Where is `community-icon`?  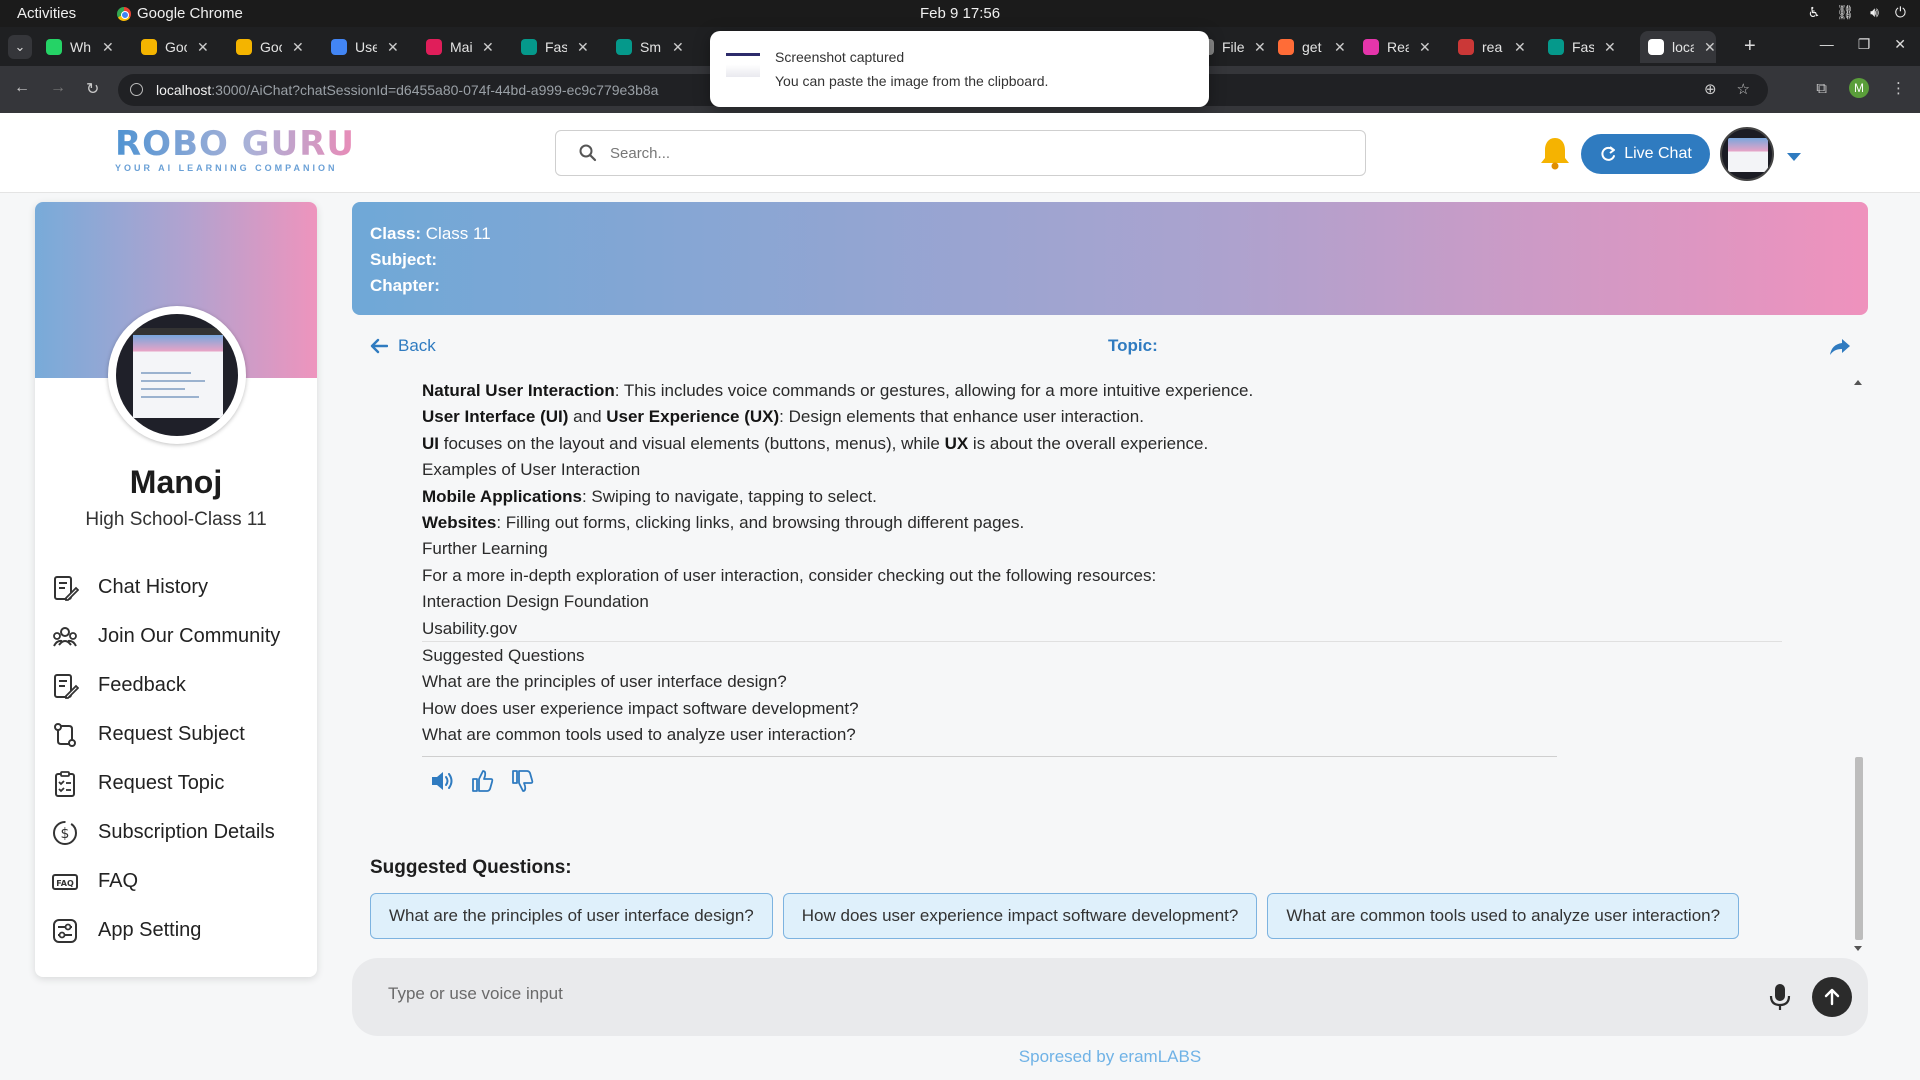
community-icon is located at coordinates (65, 637).